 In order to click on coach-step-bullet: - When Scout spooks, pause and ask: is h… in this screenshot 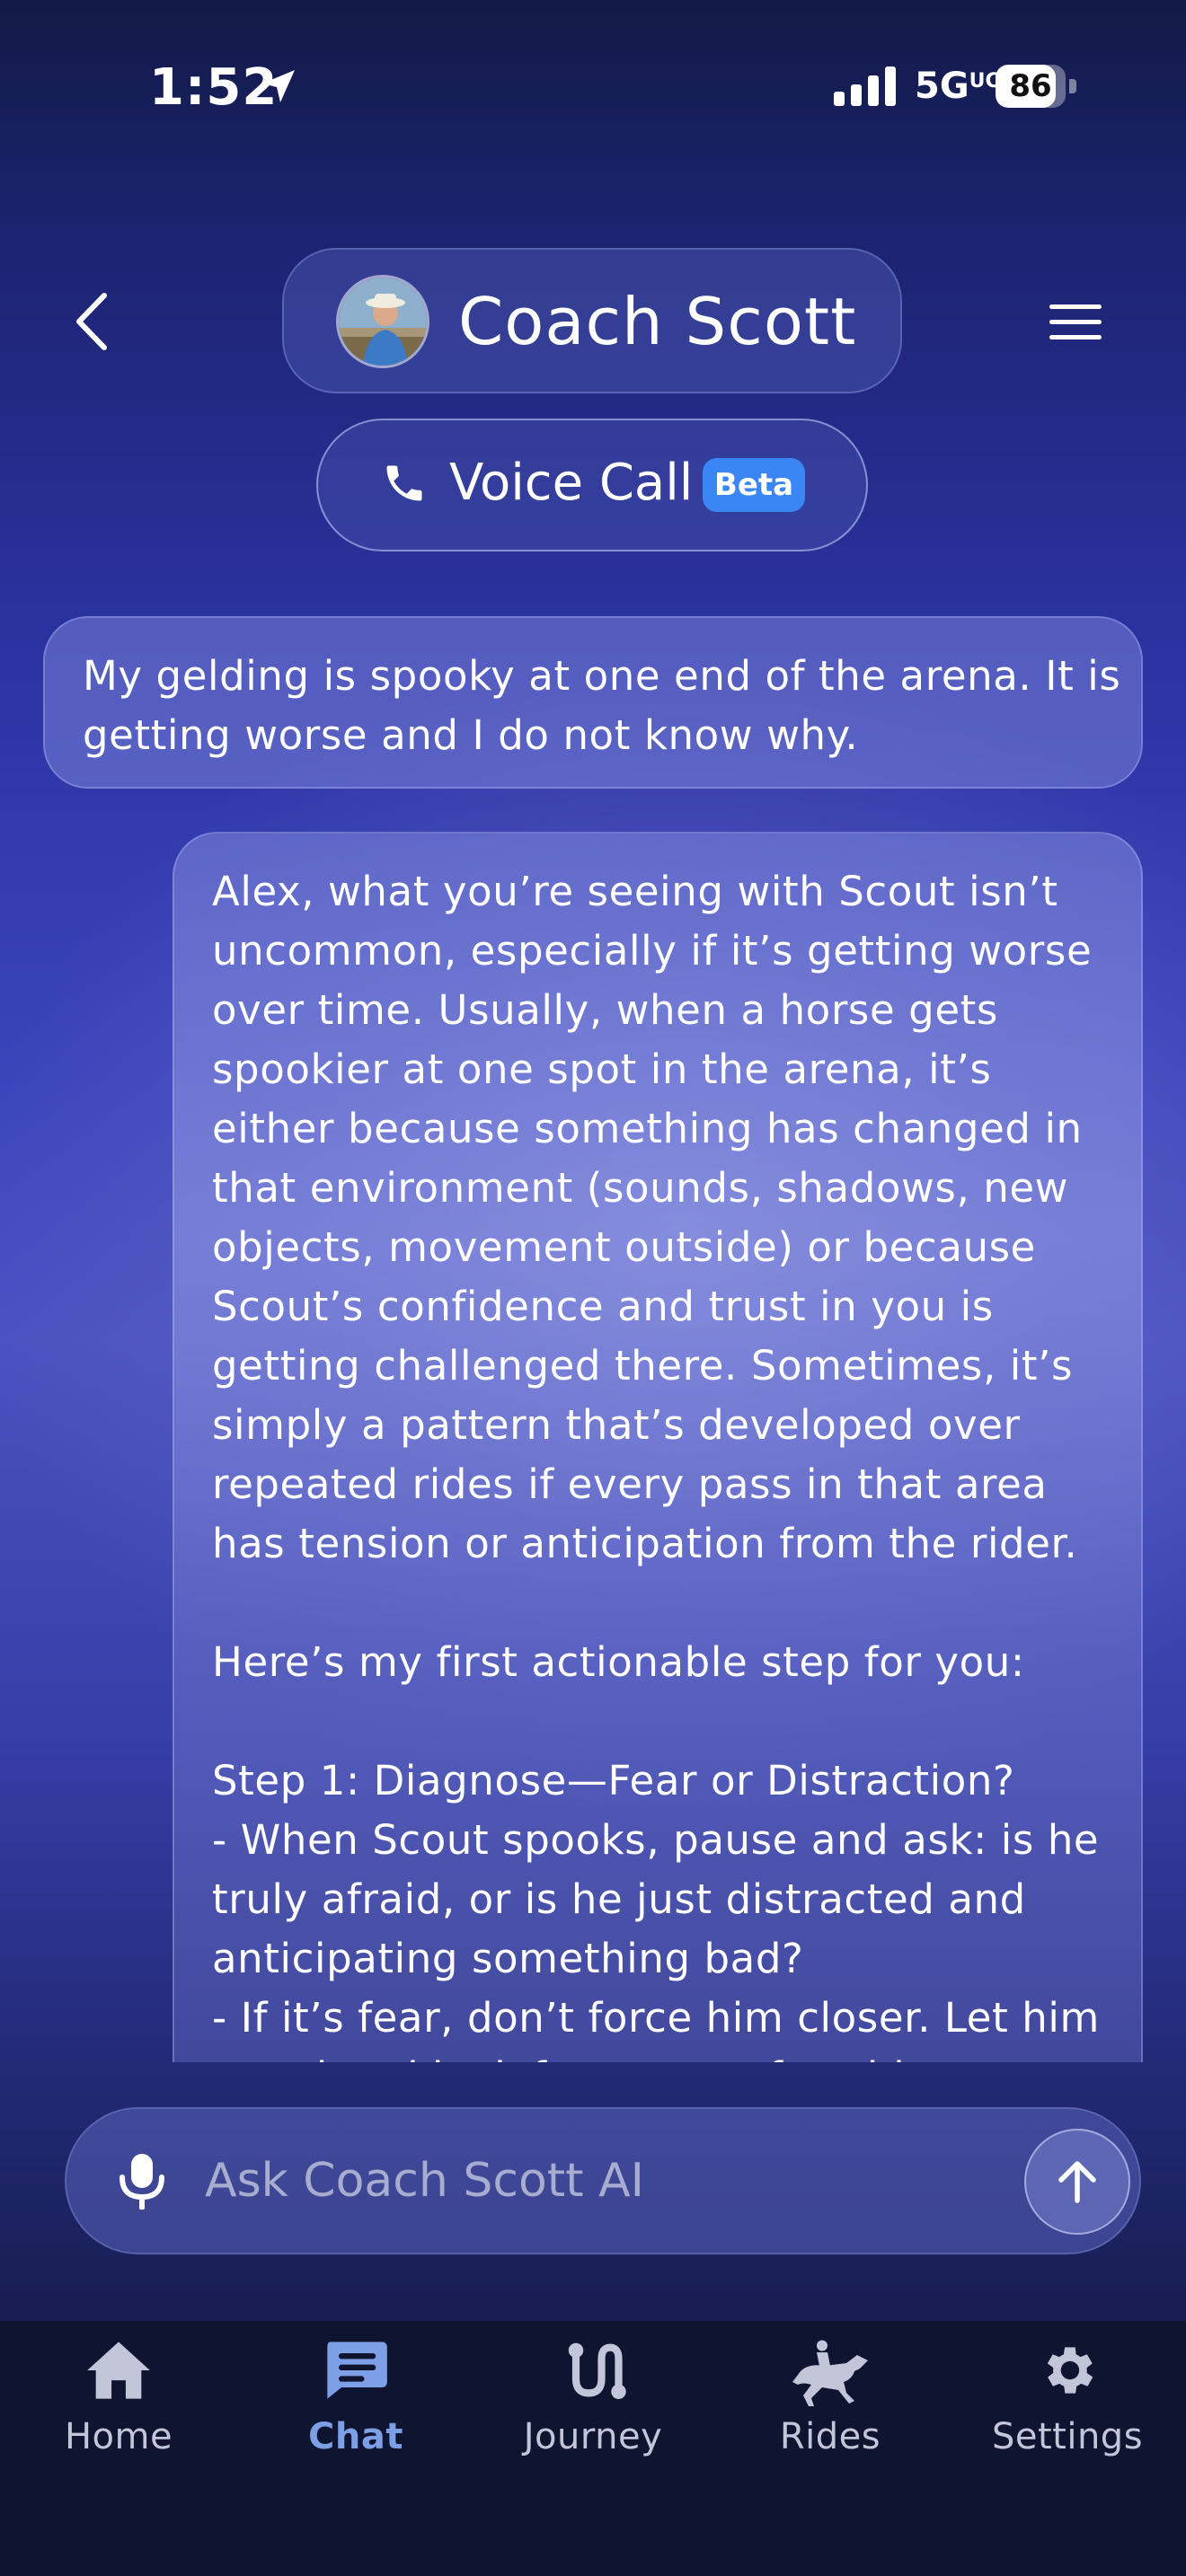, I will do `click(656, 1899)`.